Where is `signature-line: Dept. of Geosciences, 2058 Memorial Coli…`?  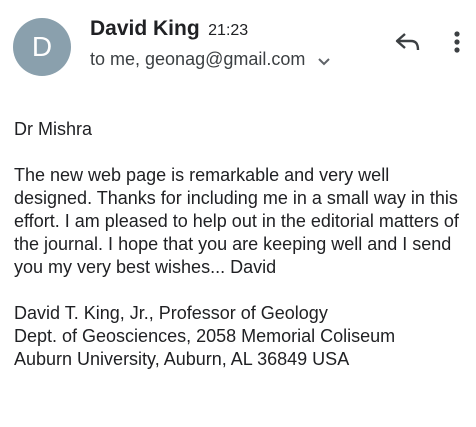
signature-line: Dept. of Geosciences, 2058 Memorial Coli… is located at coordinates (205, 336).